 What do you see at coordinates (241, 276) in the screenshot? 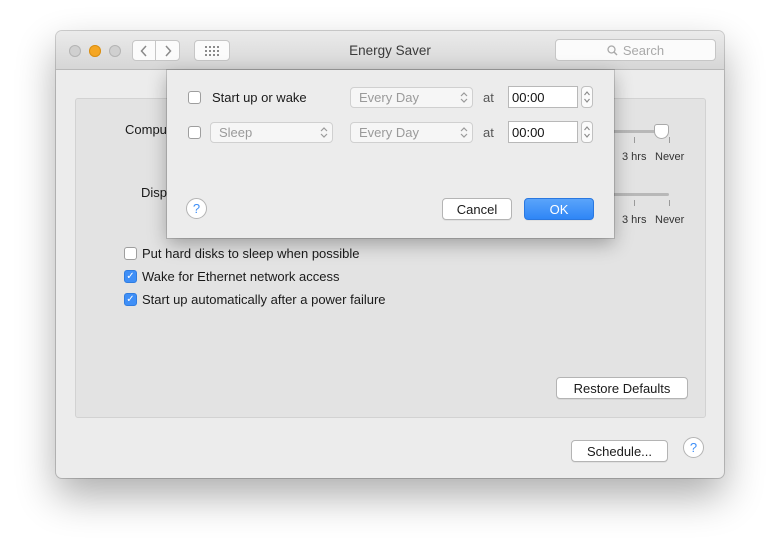
I see `wake-ethernet-label: Wake for Ethernet network access` at bounding box center [241, 276].